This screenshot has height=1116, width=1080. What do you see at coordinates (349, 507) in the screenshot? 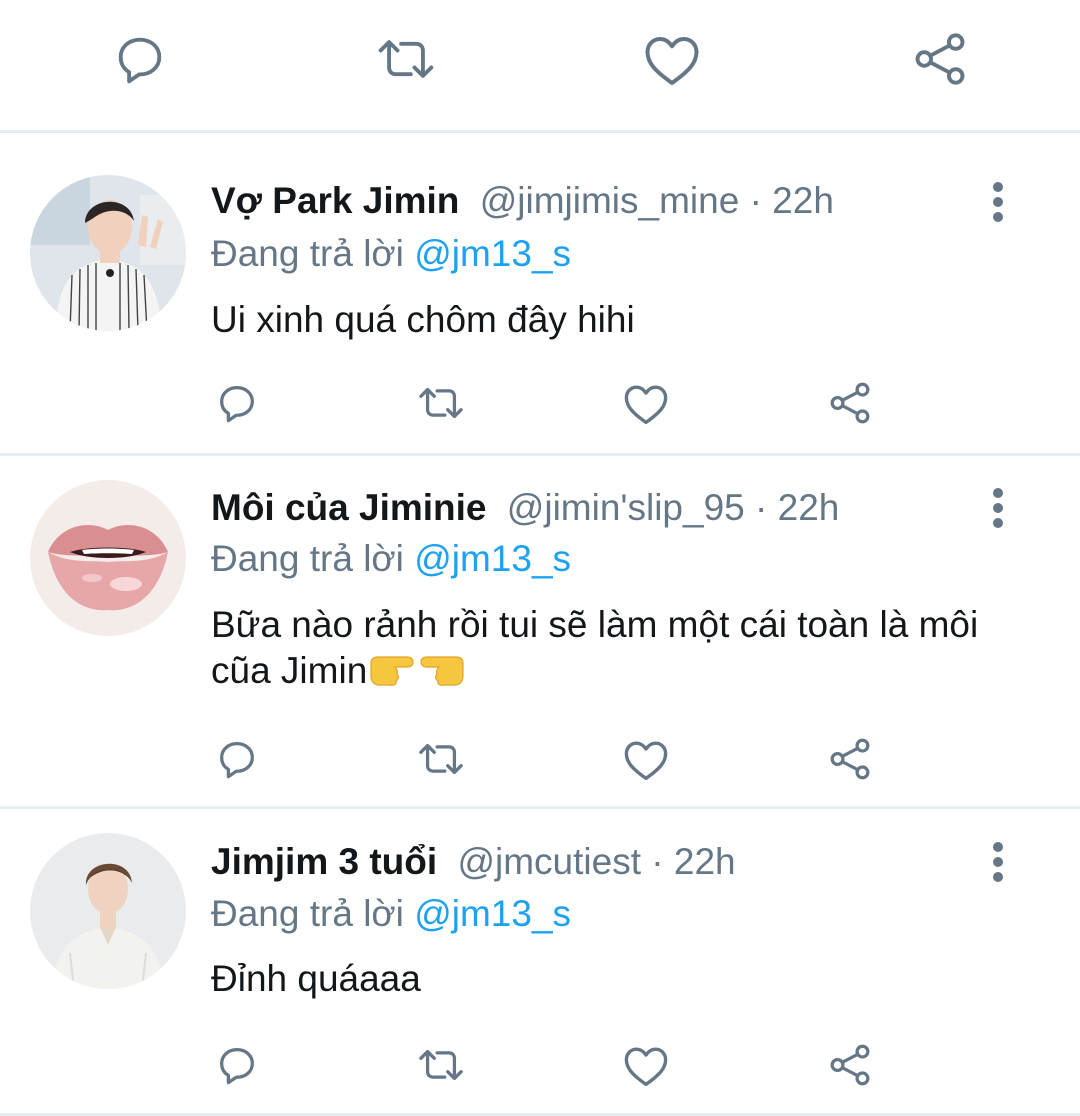
I see `display-name: Môi của Jiminie` at bounding box center [349, 507].